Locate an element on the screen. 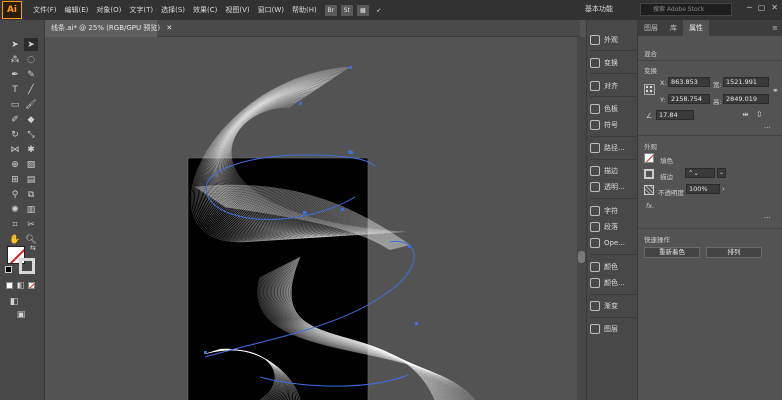 The image size is (782, 400). menu-file: 文件(F) is located at coordinates (45, 10).